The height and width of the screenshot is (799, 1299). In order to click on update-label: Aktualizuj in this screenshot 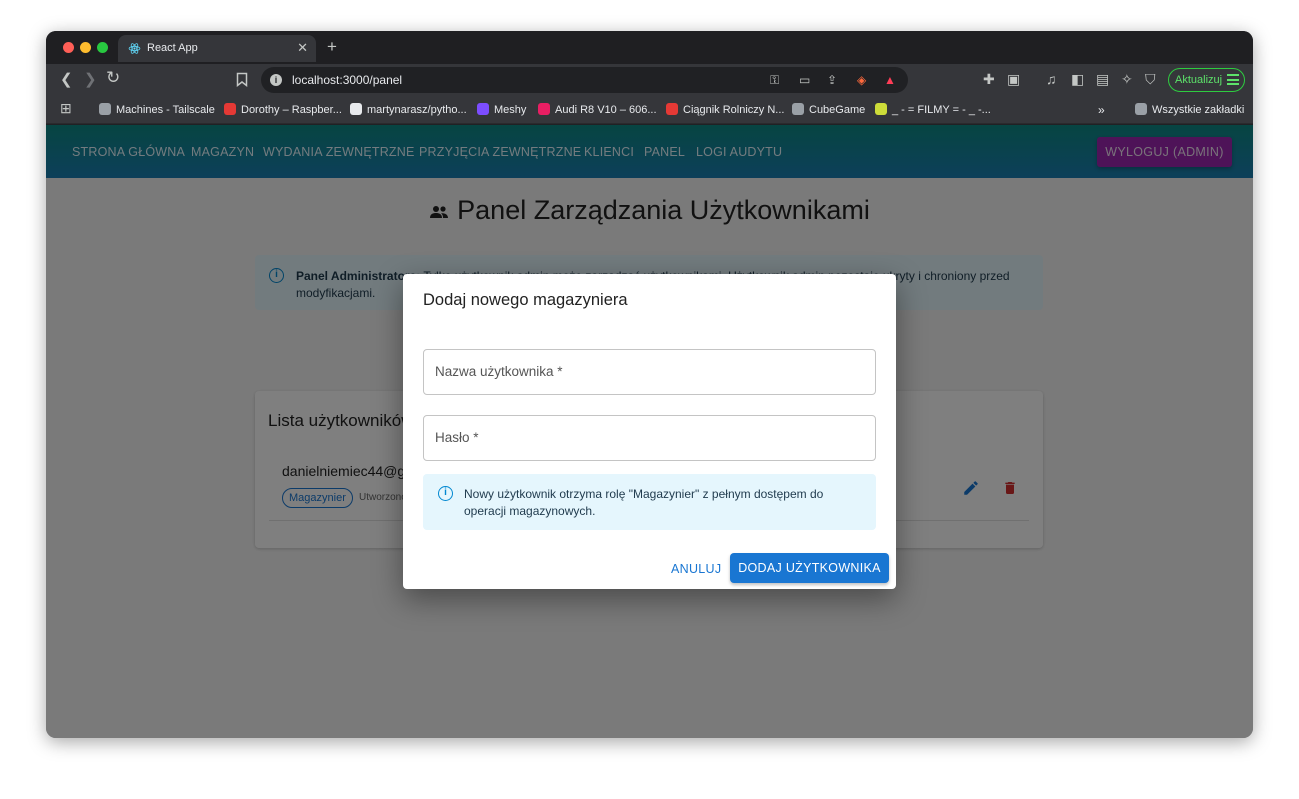, I will do `click(1199, 80)`.